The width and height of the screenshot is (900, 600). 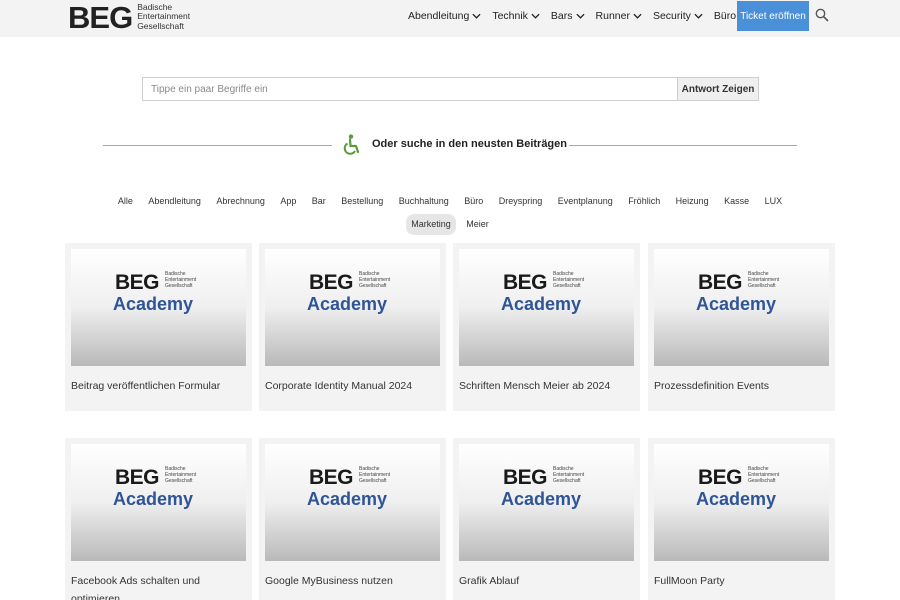 I want to click on wheelchair-icon, so click(x=351, y=144).